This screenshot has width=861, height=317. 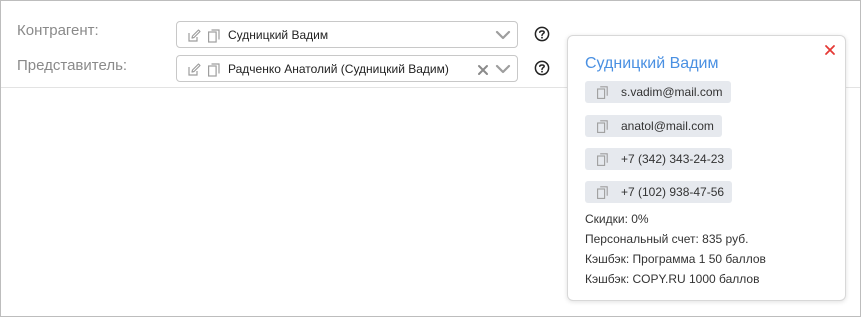 What do you see at coordinates (830, 49) in the screenshot?
I see `close-icon` at bounding box center [830, 49].